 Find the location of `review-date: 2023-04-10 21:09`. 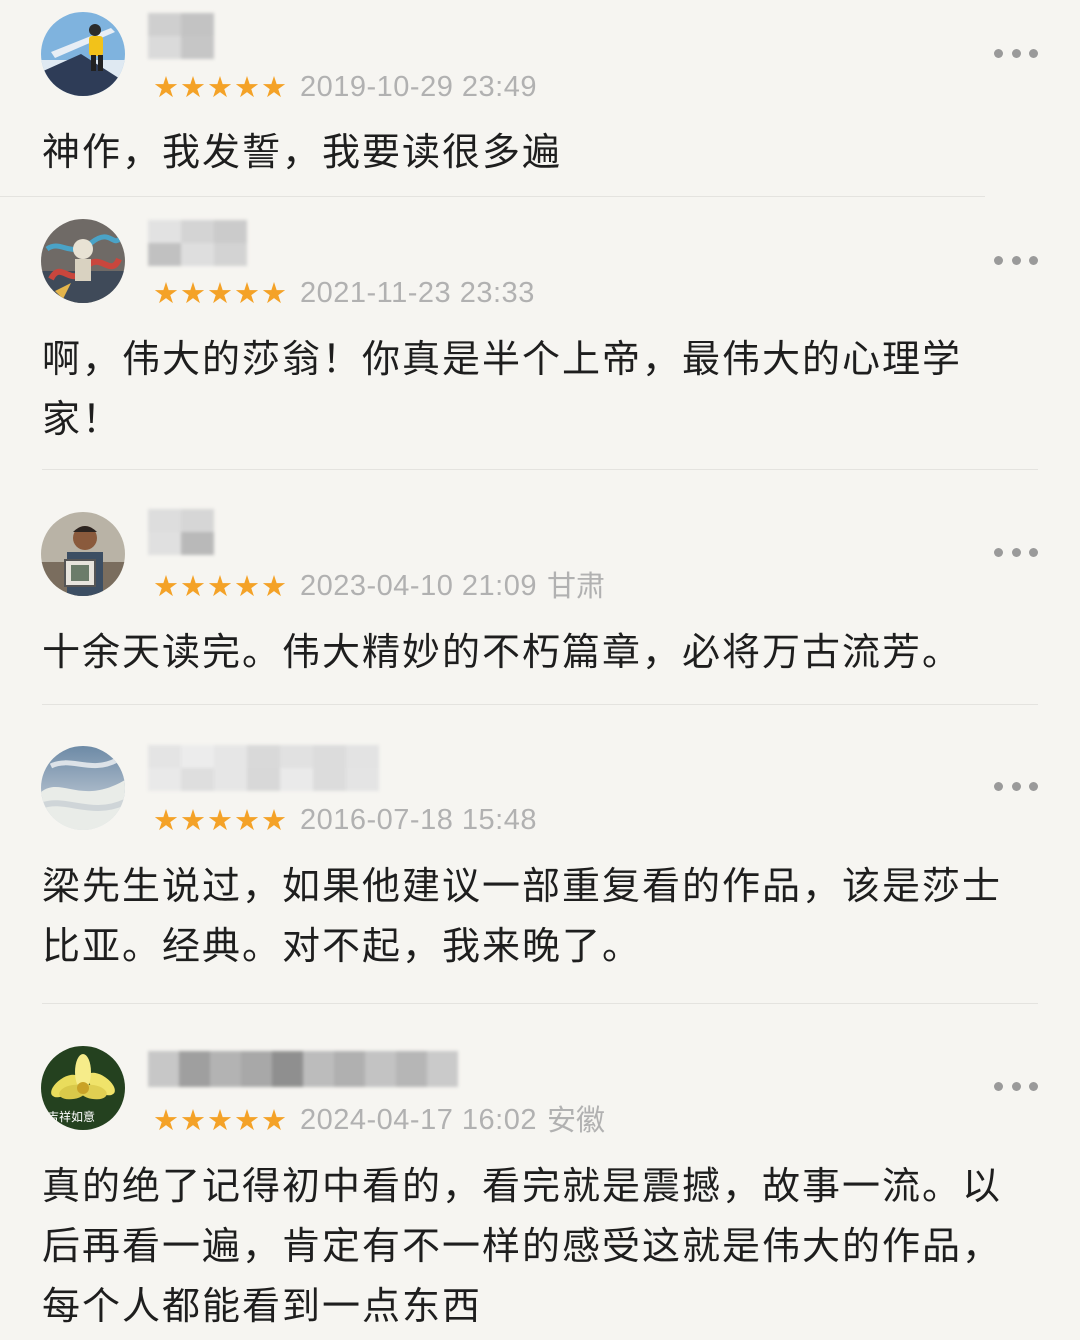

review-date: 2023-04-10 21:09 is located at coordinates (418, 586).